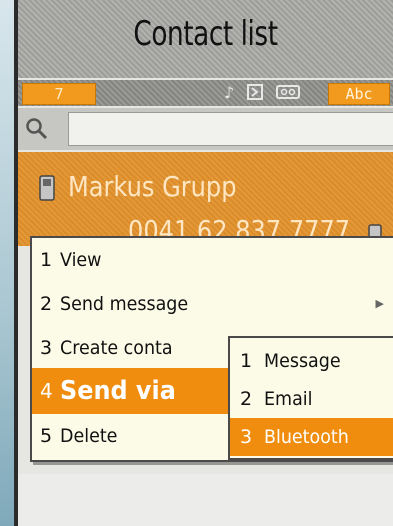 This screenshot has width=393, height=526. I want to click on menu-item-send-message: 2 Send message ▶, so click(212, 304).